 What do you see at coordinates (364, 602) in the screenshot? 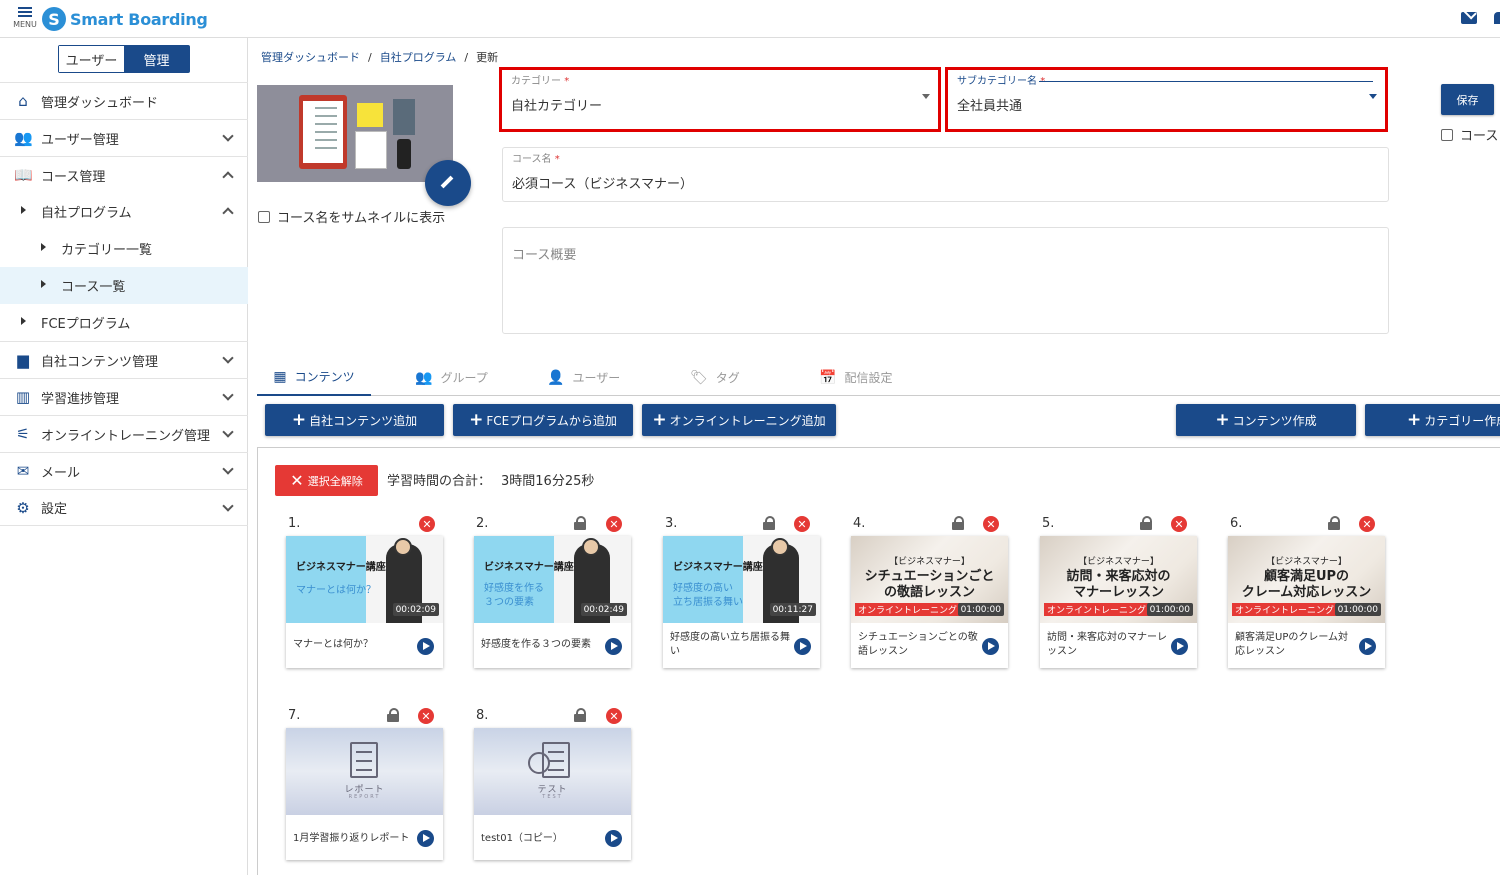
I see `card-body: ビジネスマナー講座 マナーとは何か？ 00:02:09 マナーとは何か？` at bounding box center [364, 602].